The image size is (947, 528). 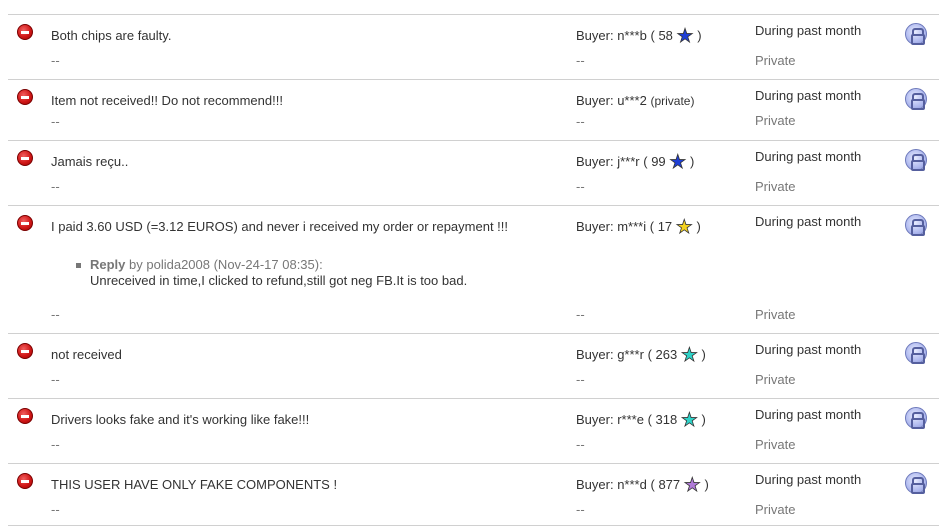 I want to click on buyer-info: Buyer: j***r ( 99 ★ ), so click(x=635, y=162).